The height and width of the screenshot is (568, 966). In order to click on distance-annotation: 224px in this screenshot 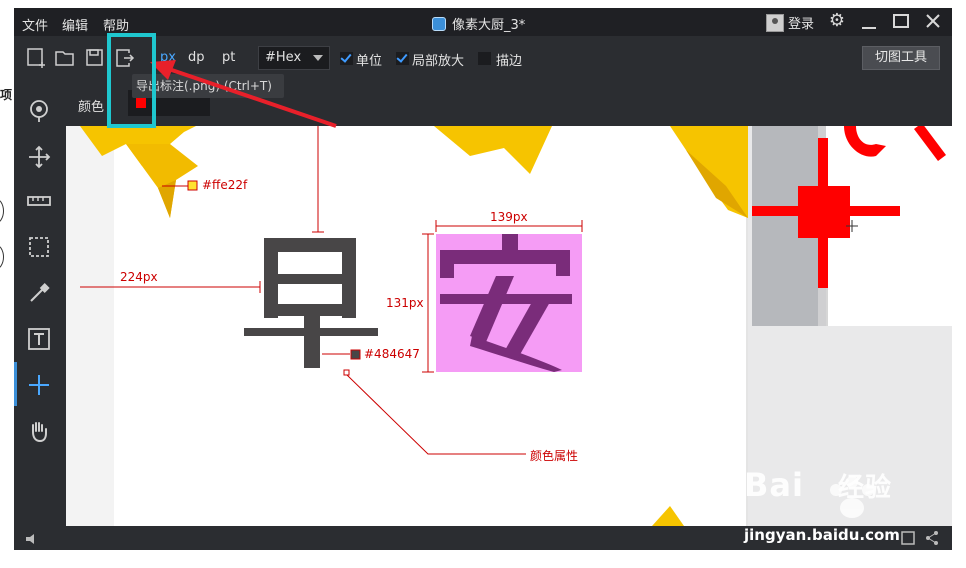, I will do `click(139, 277)`.